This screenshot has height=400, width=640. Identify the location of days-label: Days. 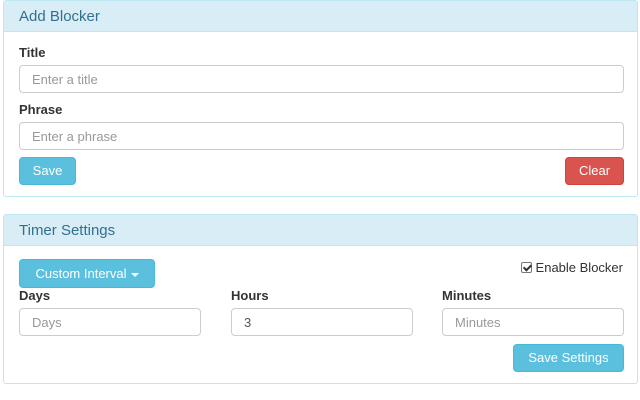
(35, 295).